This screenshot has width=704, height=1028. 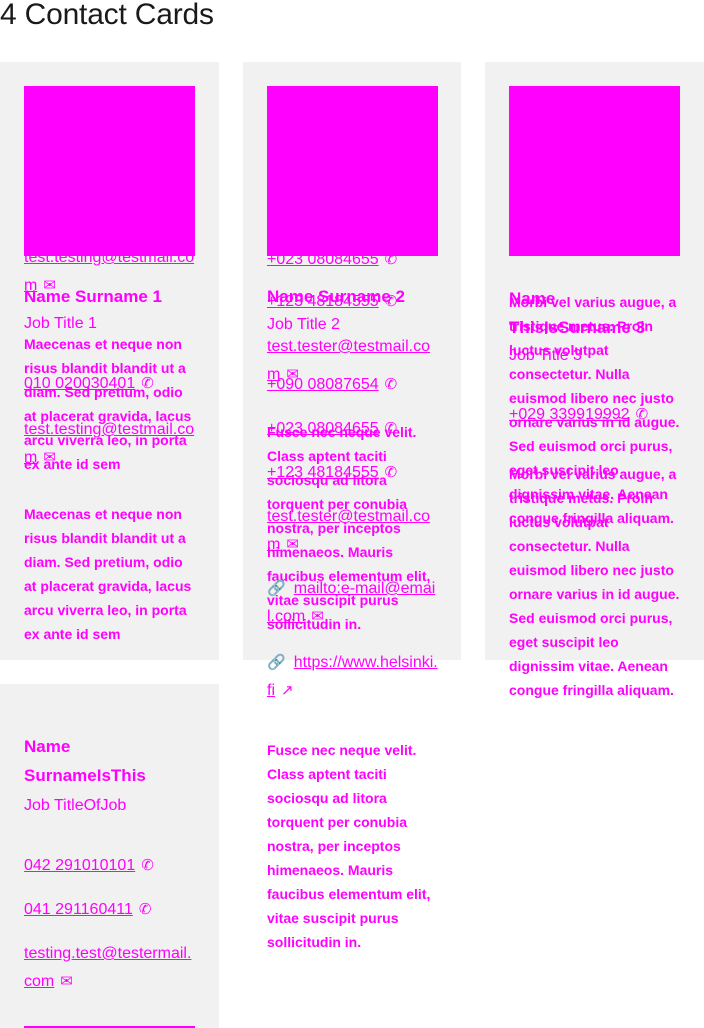 I want to click on card-2-phone-c: +090 08087654 ✆, so click(x=353, y=385).